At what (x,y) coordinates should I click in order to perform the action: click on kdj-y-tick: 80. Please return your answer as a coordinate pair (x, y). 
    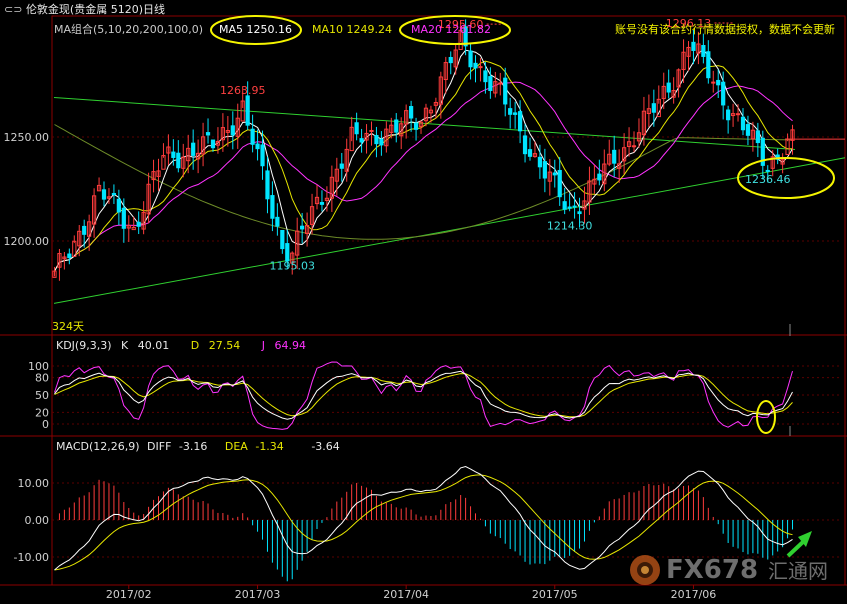
    Looking at the image, I should click on (42, 378).